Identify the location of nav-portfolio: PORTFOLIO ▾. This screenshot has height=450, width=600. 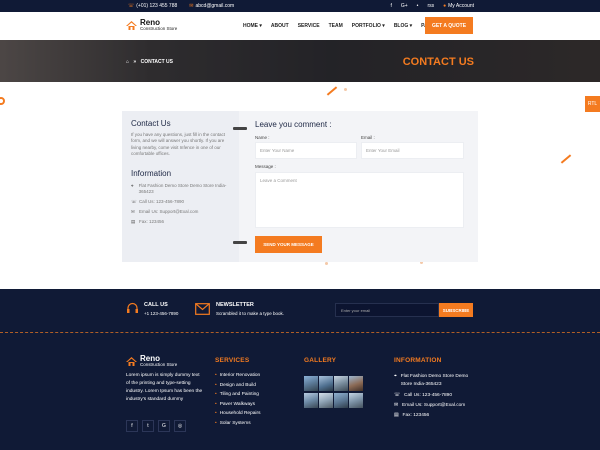
(368, 26).